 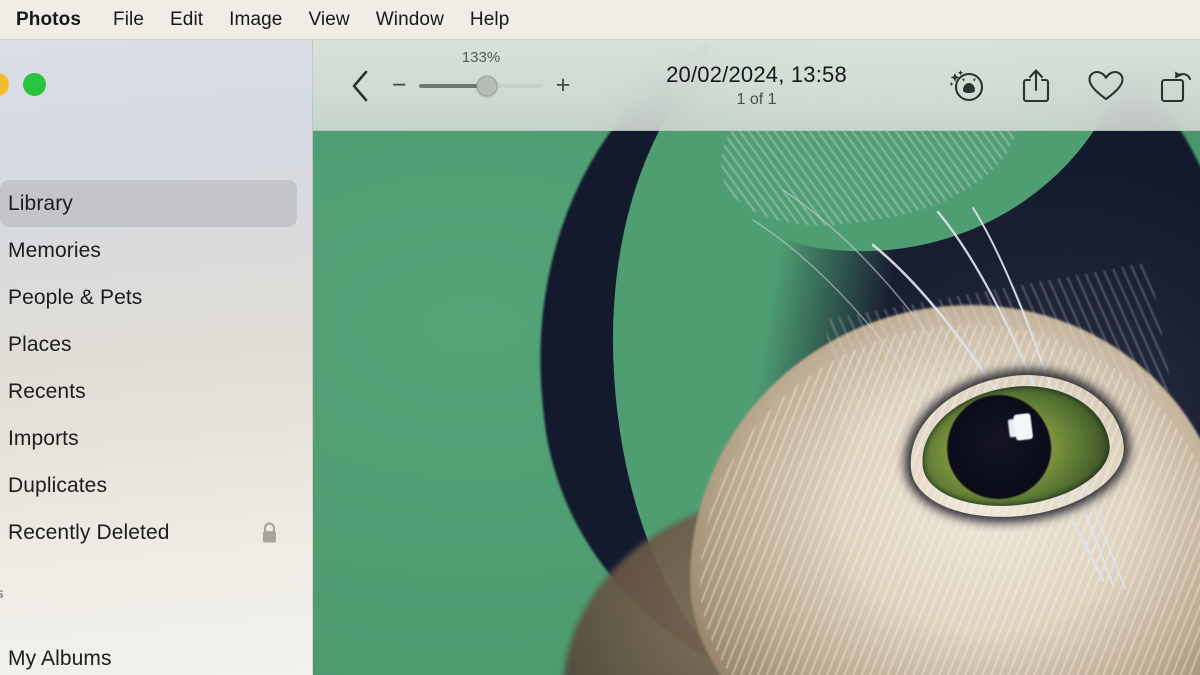 I want to click on menu-item-file: File, so click(x=128, y=20).